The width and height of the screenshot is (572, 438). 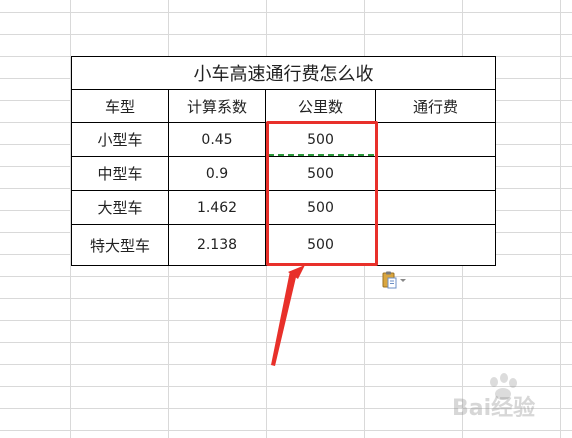 I want to click on baidu-watermark: Bai经验, so click(x=508, y=403).